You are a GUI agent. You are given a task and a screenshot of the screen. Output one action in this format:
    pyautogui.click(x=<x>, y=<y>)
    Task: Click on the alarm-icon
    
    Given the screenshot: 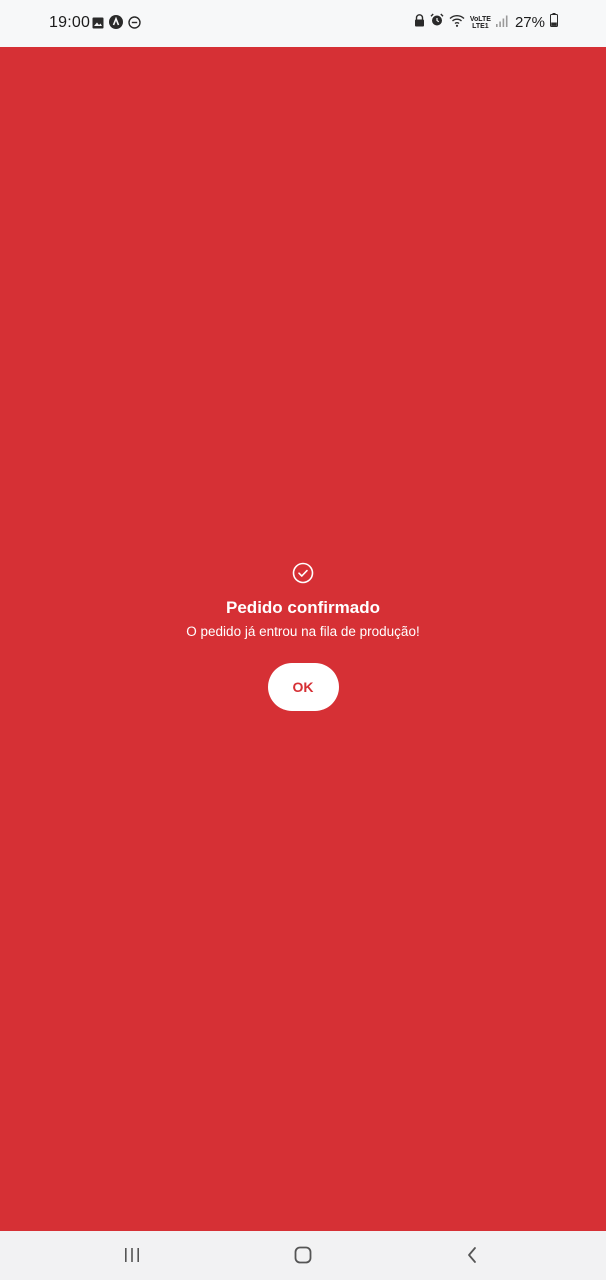 What is the action you would take?
    pyautogui.click(x=437, y=22)
    